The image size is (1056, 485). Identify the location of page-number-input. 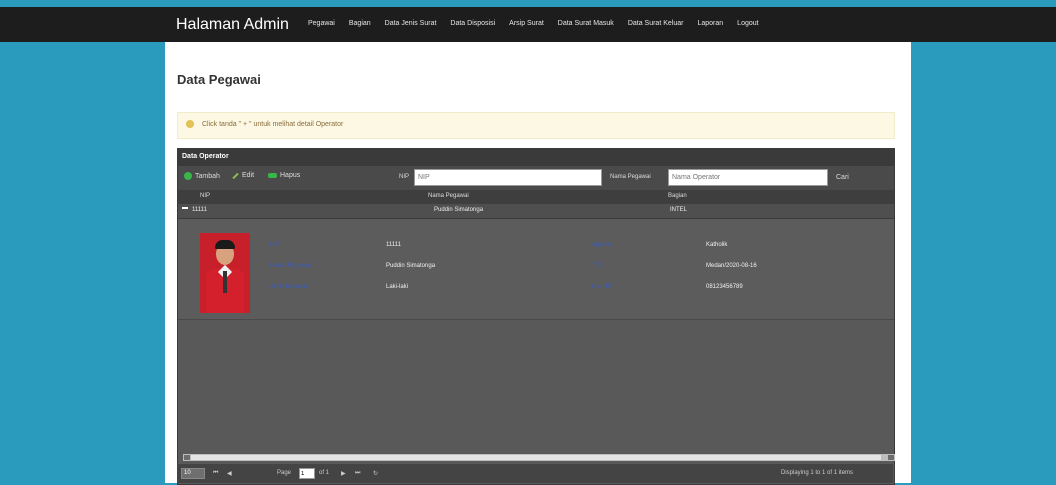
(307, 473).